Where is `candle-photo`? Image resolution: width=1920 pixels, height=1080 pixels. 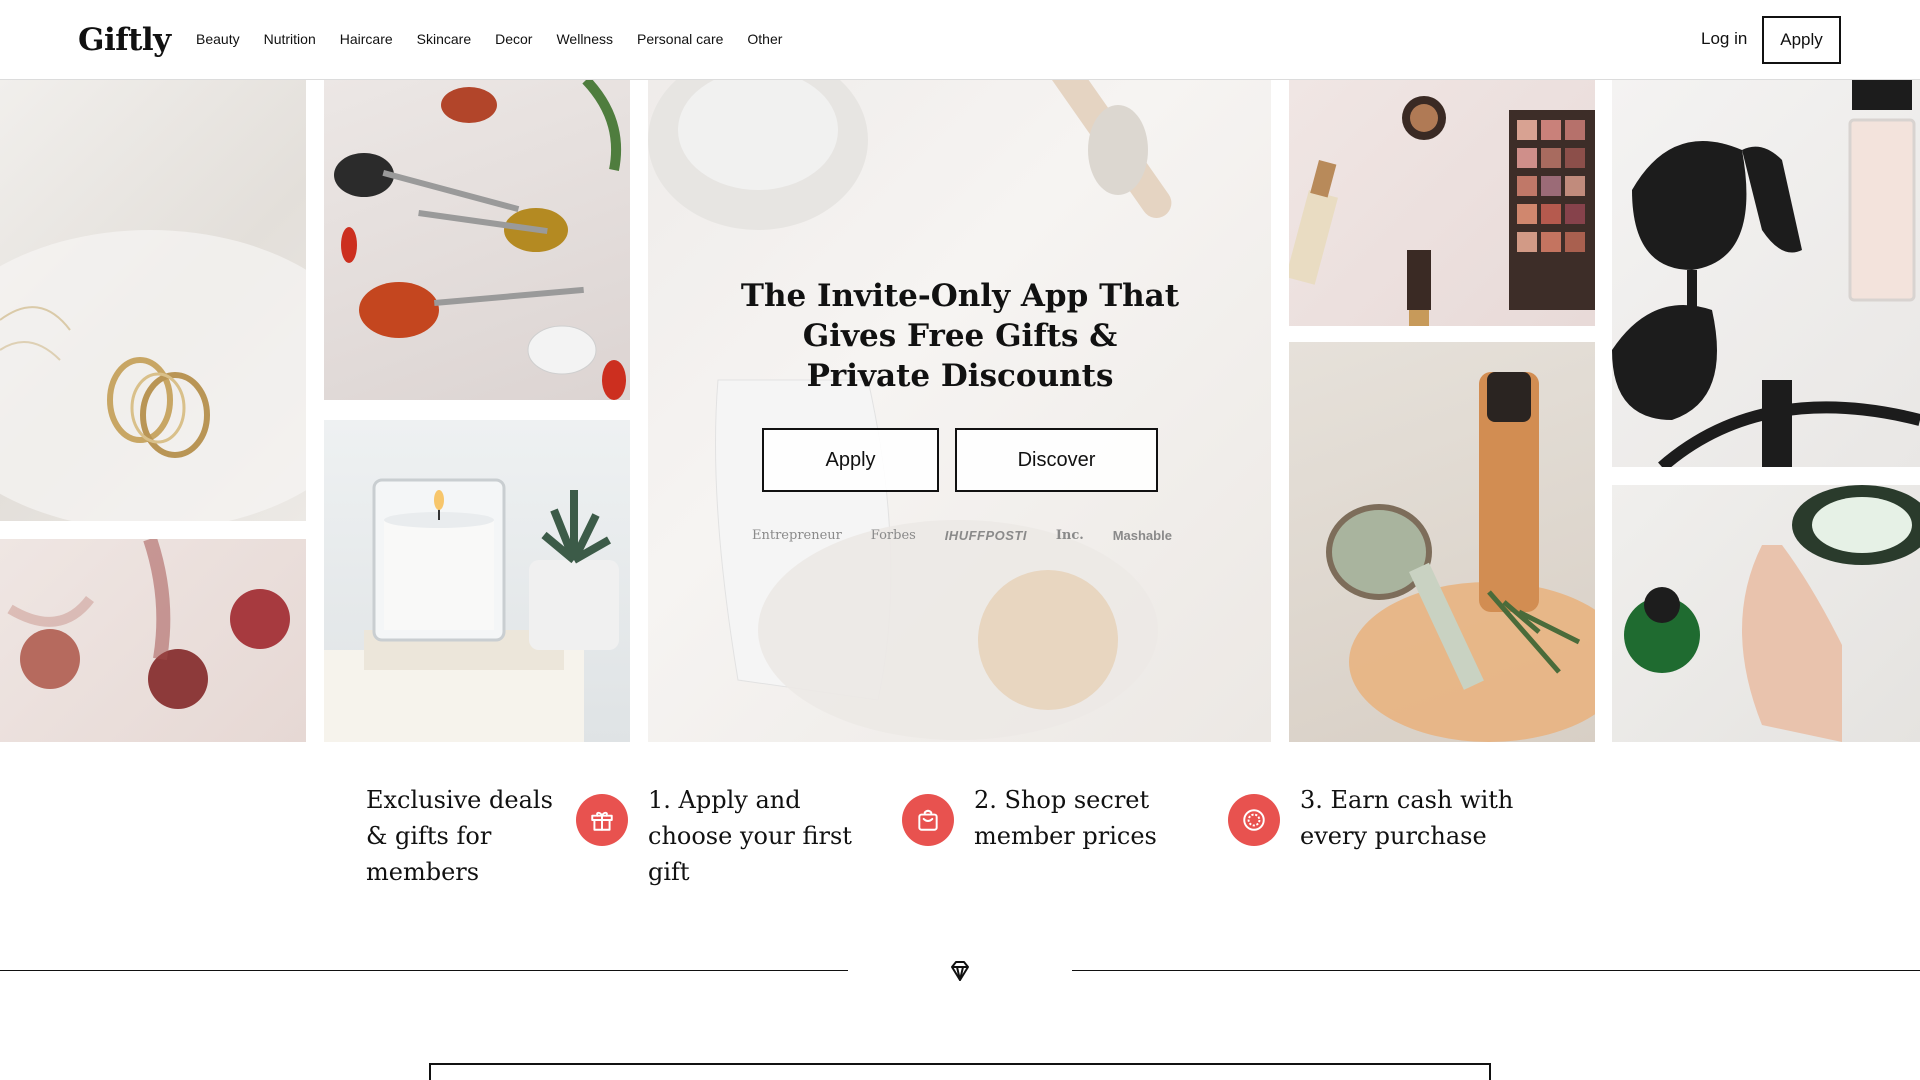
candle-photo is located at coordinates (477, 581).